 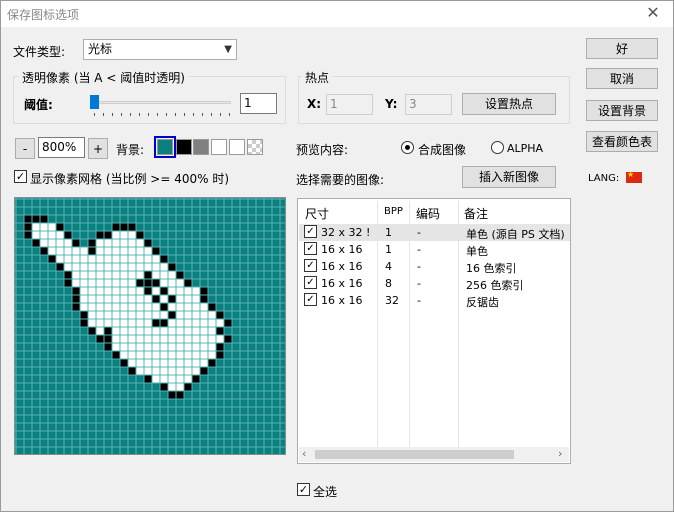 I want to click on zoom-out-button: -, so click(x=25, y=148).